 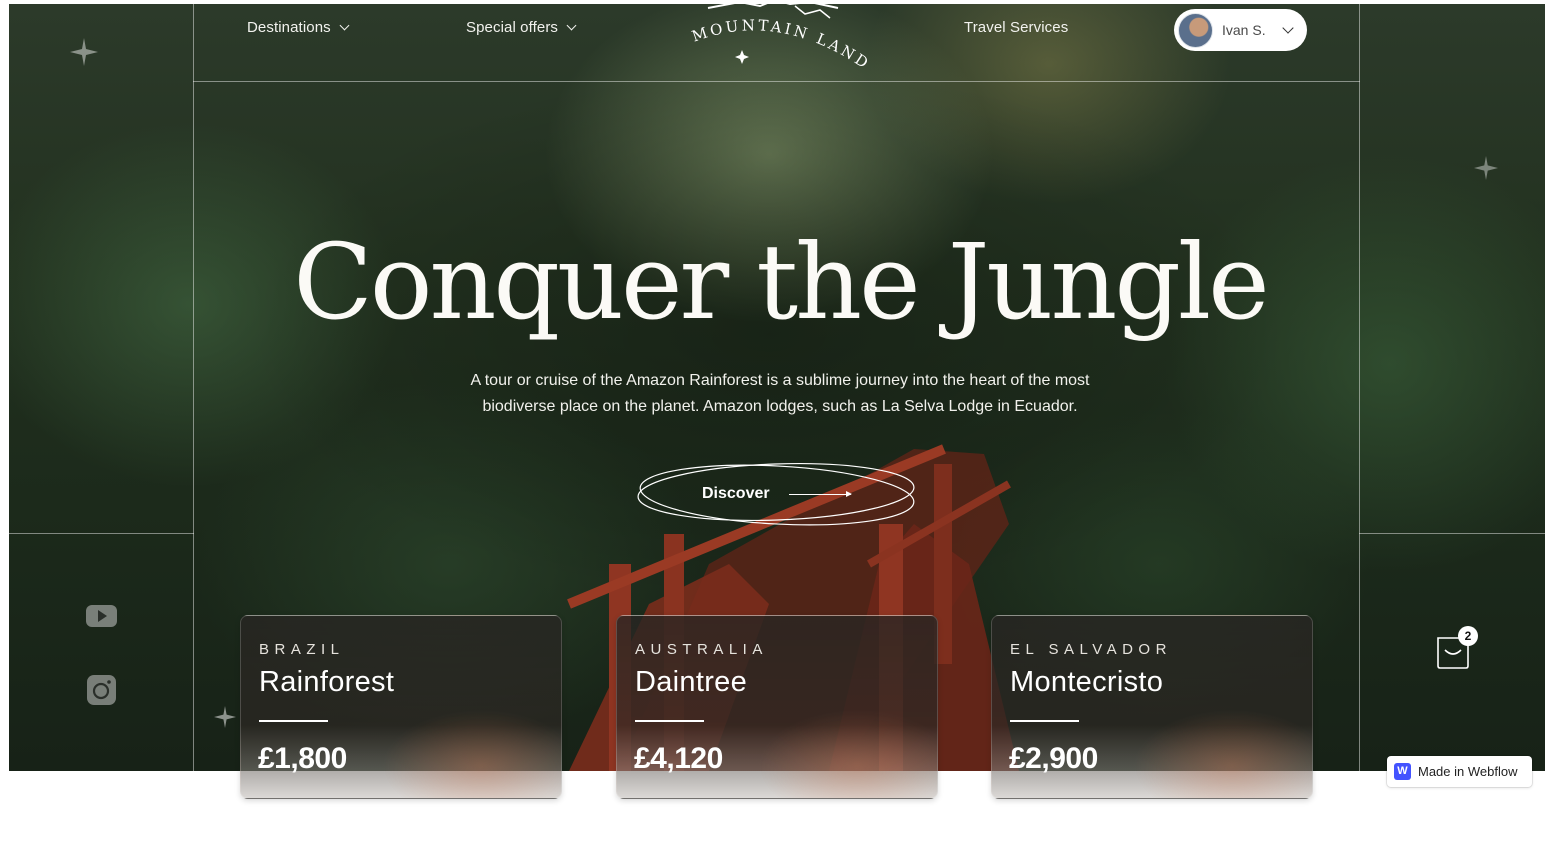 I want to click on discover-button: Discover, so click(x=777, y=494).